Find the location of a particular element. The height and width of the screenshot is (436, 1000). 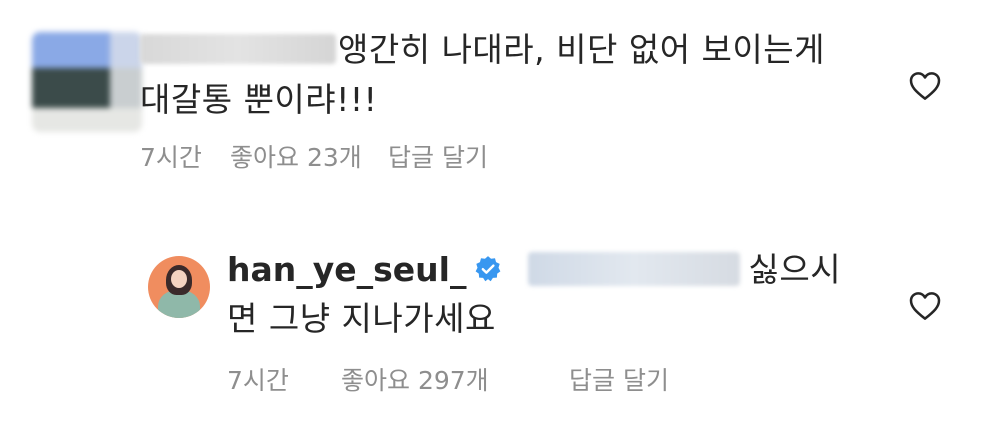

comment-text-line: 앵간히 나대라, 비단 없어 보이는게 is located at coordinates (482, 50).